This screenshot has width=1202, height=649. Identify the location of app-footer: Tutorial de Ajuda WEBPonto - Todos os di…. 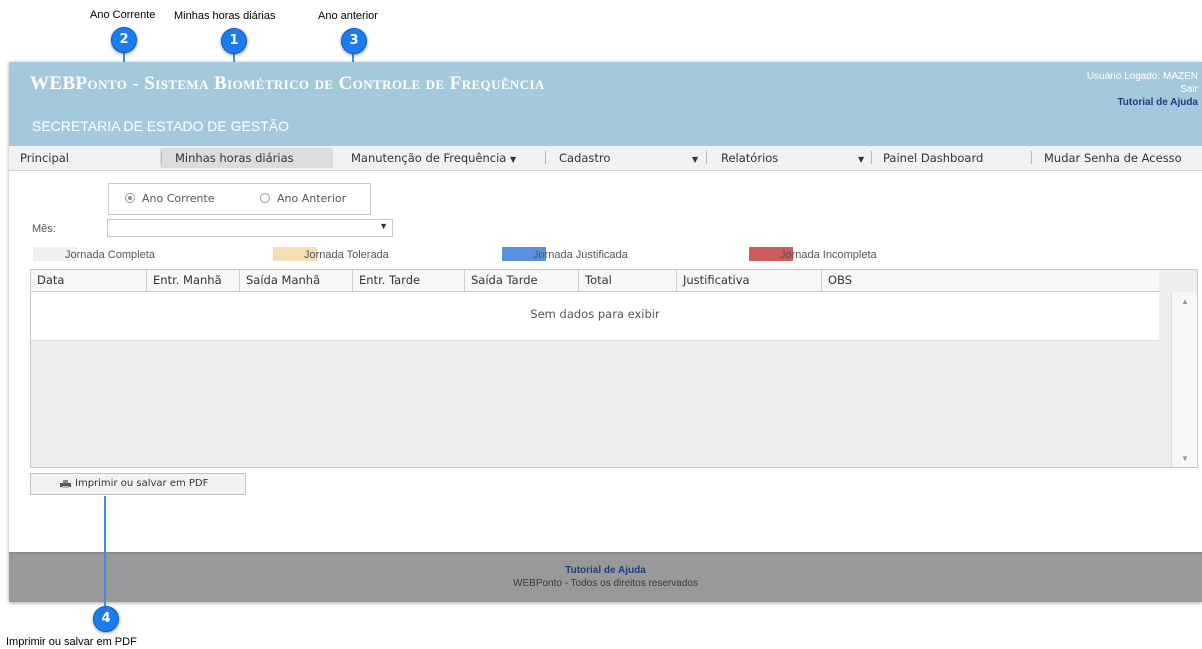
(605, 577).